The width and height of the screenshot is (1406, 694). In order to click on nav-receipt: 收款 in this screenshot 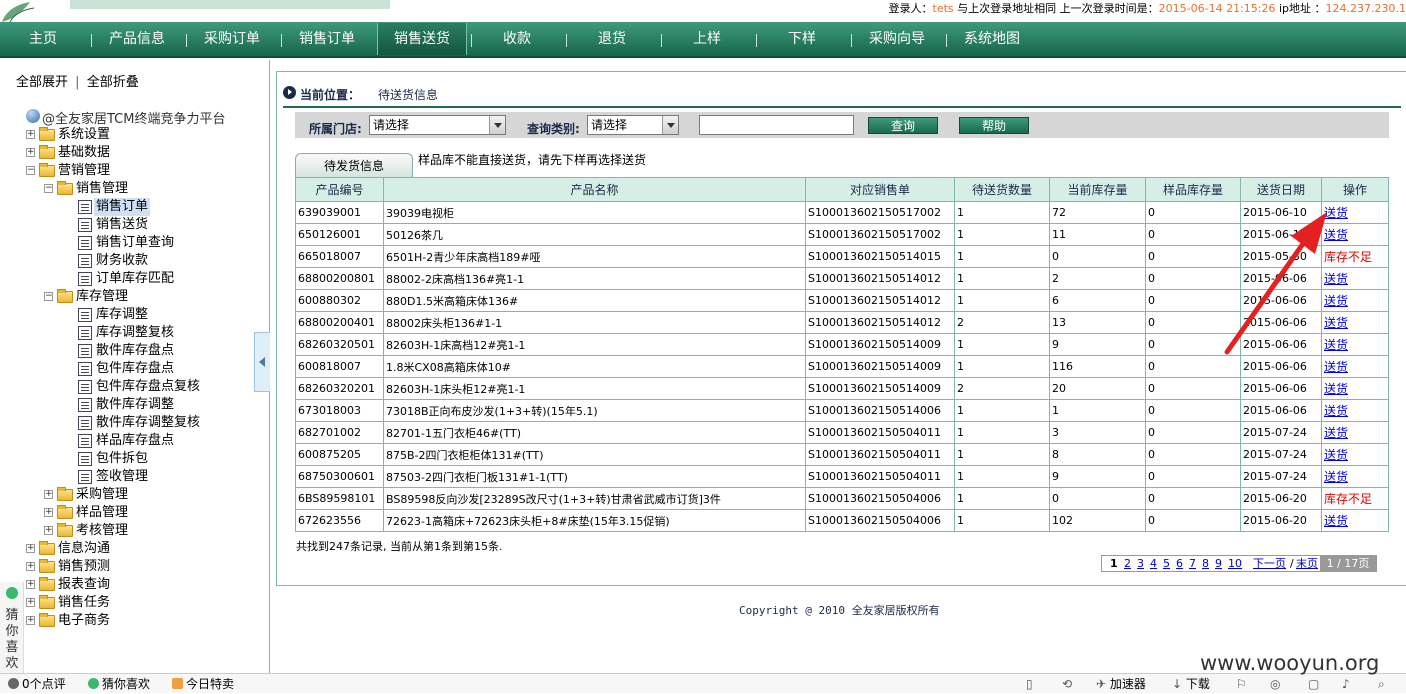, I will do `click(517, 39)`.